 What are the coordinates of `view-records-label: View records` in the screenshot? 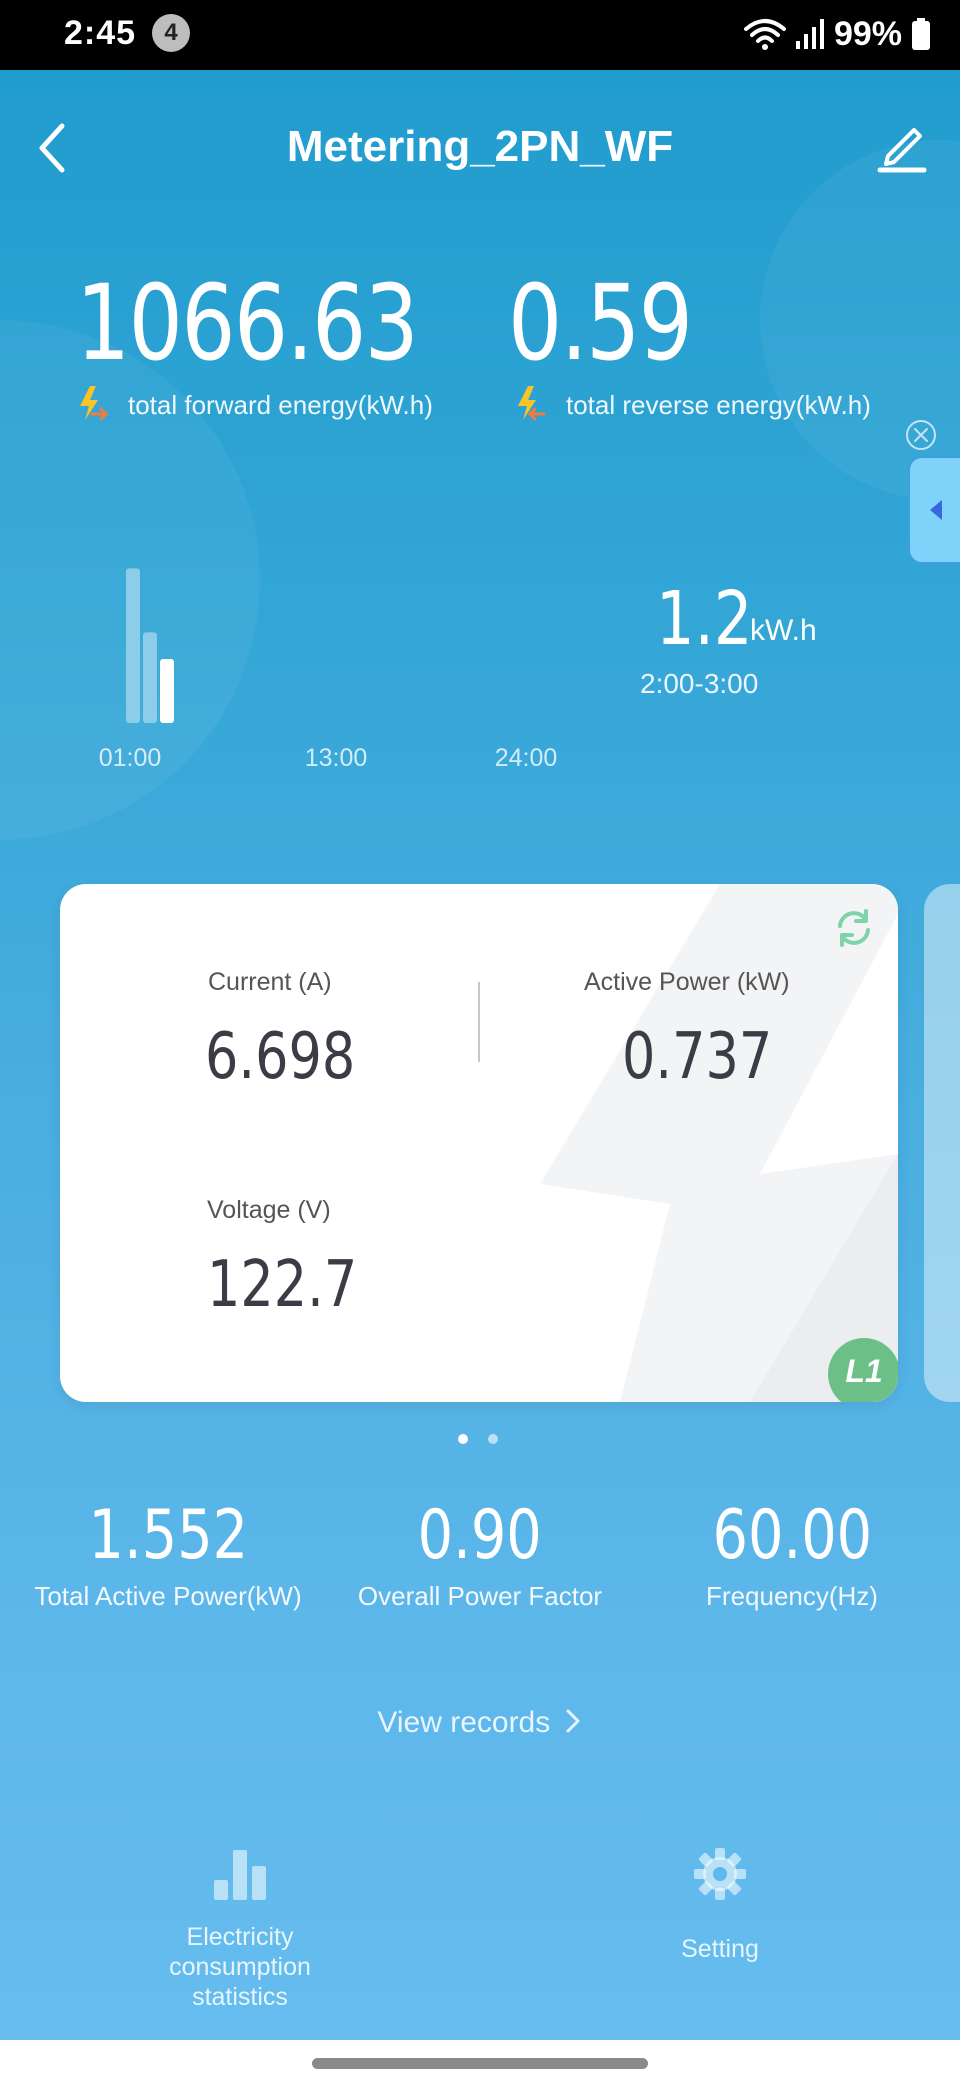 It's located at (464, 1722).